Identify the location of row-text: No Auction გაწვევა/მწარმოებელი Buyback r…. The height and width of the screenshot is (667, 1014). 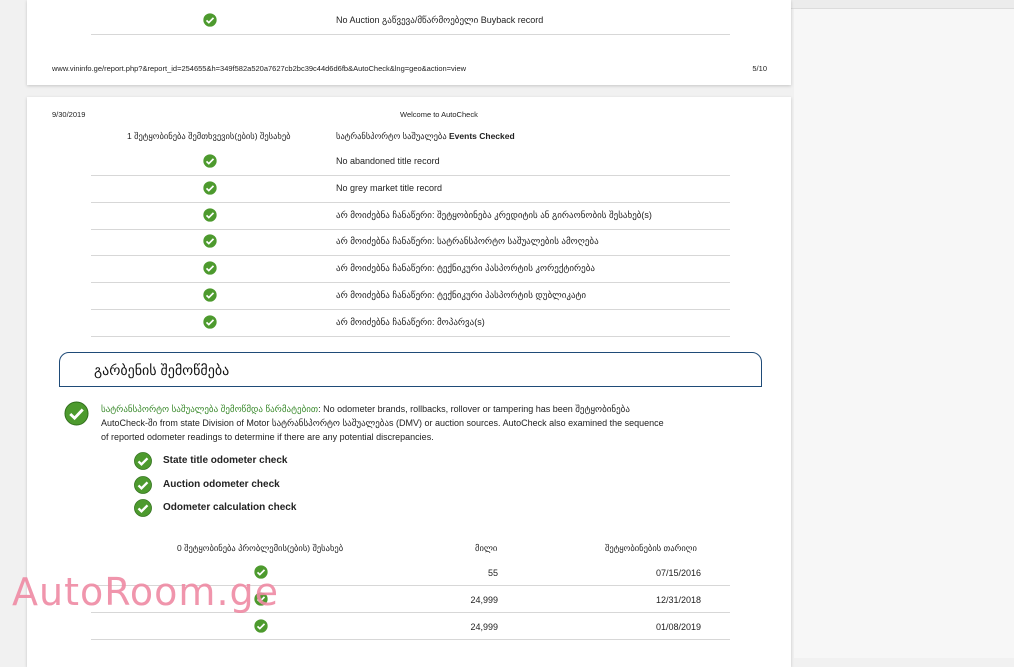
(440, 20).